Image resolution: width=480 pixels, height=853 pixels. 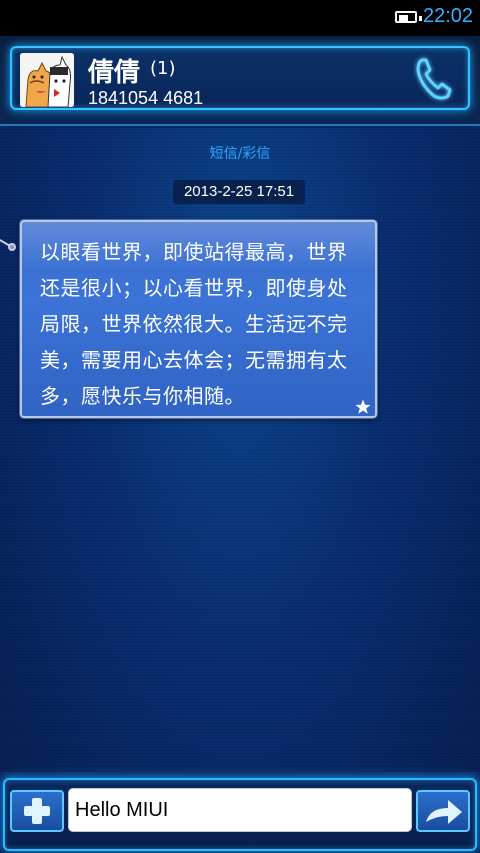 I want to click on add-attachment-button, so click(x=37, y=811).